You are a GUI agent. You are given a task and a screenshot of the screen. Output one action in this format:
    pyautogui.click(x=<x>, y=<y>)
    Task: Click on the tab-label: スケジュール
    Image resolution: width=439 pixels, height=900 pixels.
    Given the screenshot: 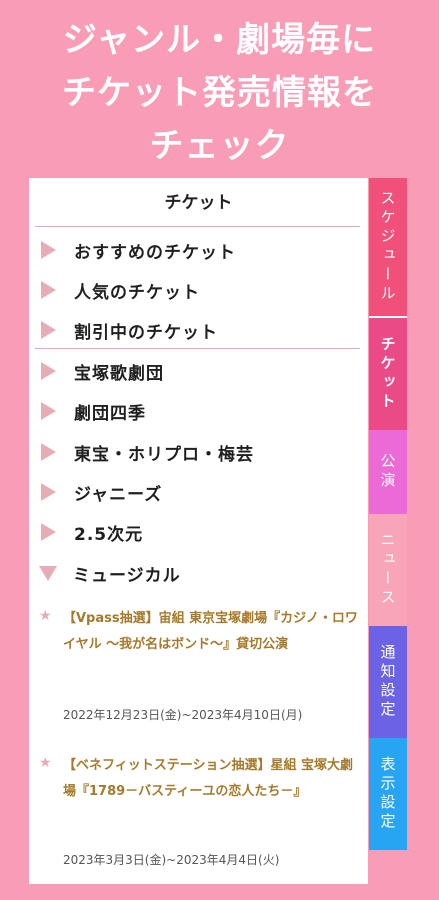 What is the action you would take?
    pyautogui.click(x=387, y=247)
    